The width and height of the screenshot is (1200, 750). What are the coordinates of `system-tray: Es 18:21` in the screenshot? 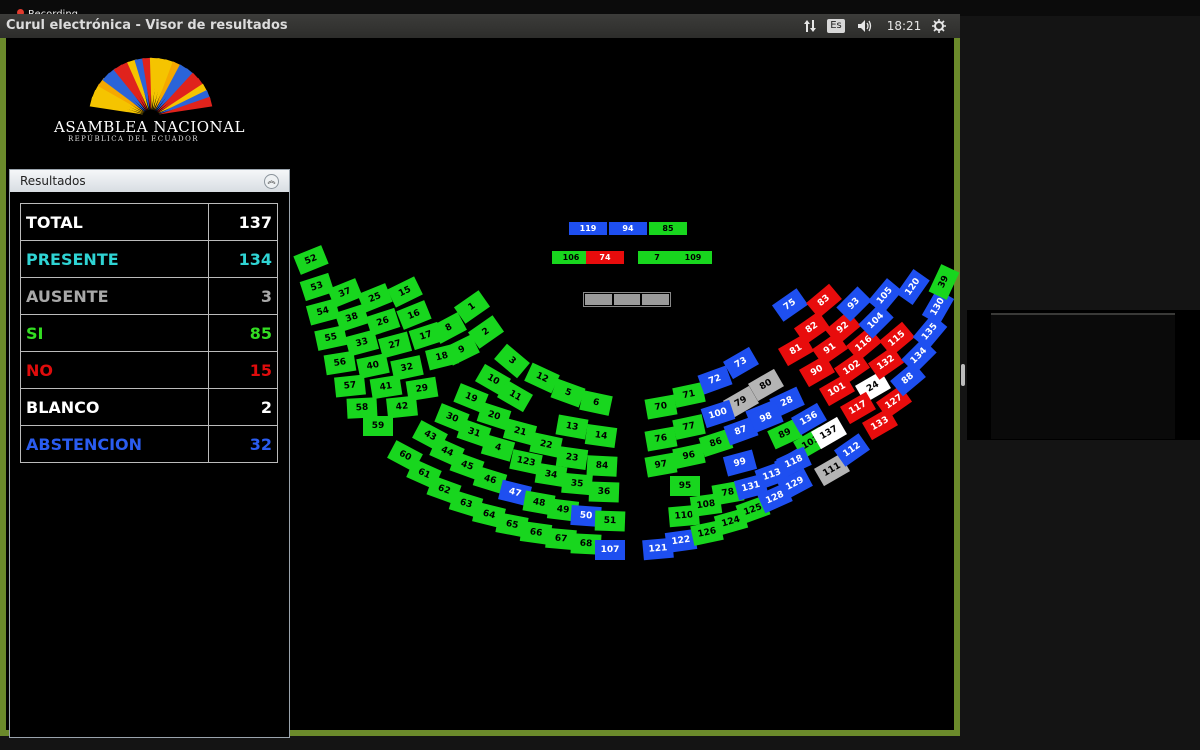 It's located at (874, 26).